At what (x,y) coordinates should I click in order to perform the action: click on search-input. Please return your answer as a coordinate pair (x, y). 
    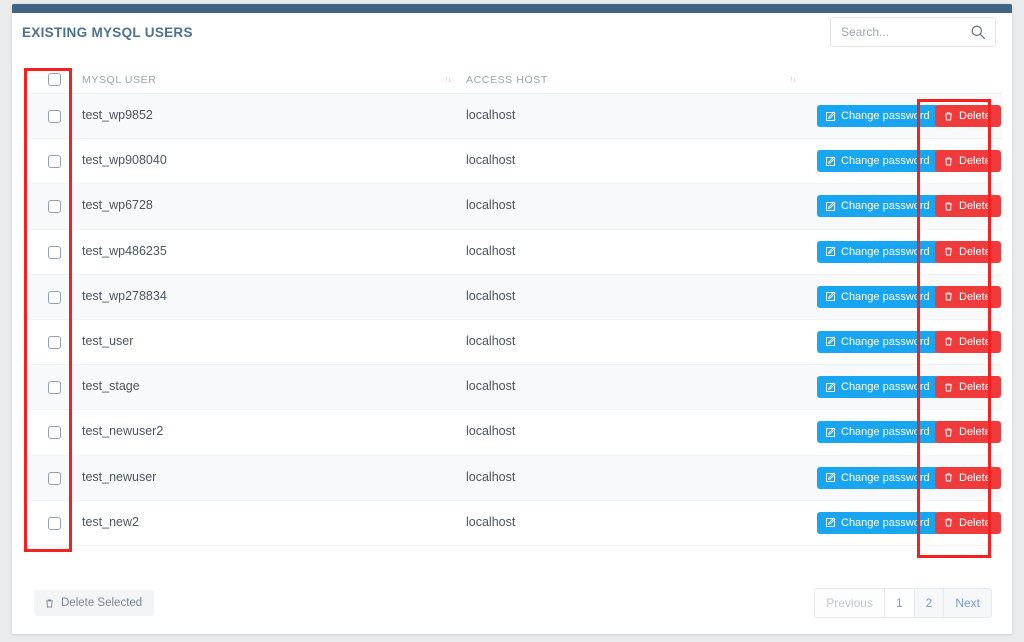
    Looking at the image, I should click on (904, 32).